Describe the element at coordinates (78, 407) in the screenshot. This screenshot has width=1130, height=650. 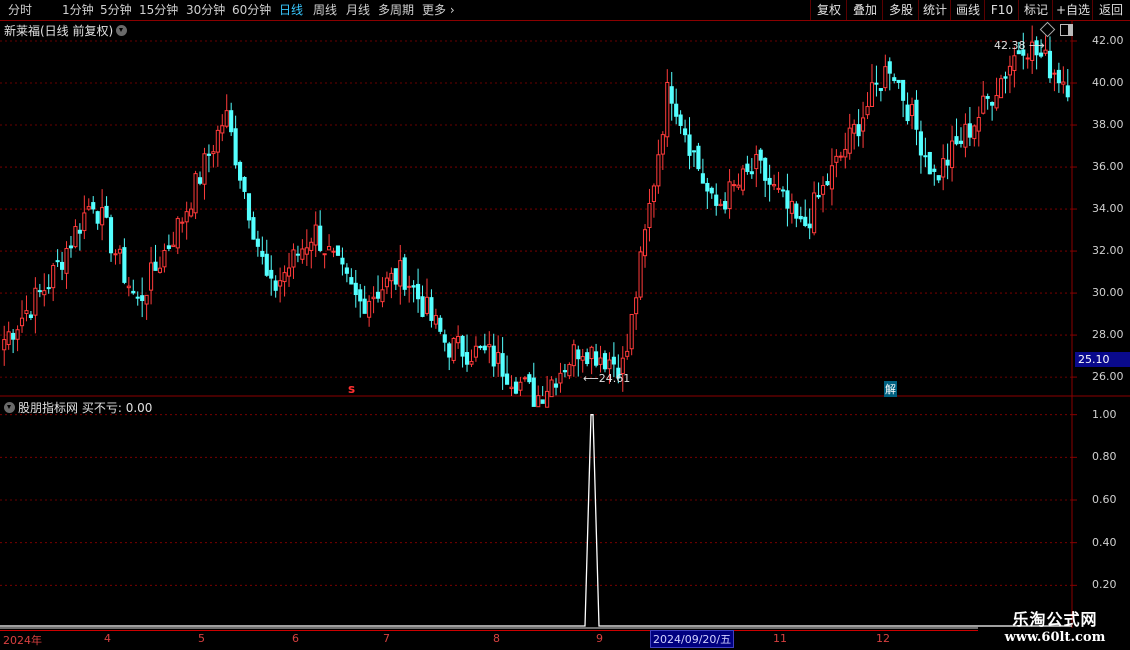
I see `indicator-title: 股朋指标网 买不亏: 0.00` at that location.